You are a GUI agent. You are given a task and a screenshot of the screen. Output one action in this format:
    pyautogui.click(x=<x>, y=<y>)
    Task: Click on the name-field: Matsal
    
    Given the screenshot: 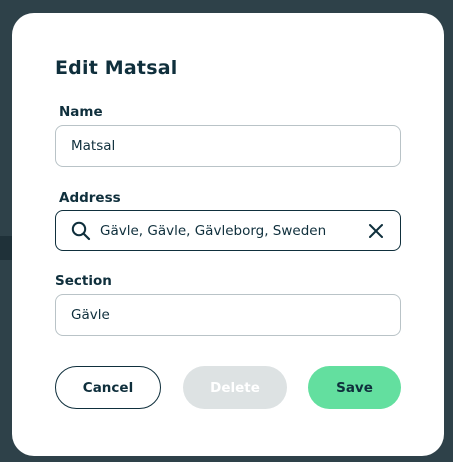 What is the action you would take?
    pyautogui.click(x=228, y=146)
    